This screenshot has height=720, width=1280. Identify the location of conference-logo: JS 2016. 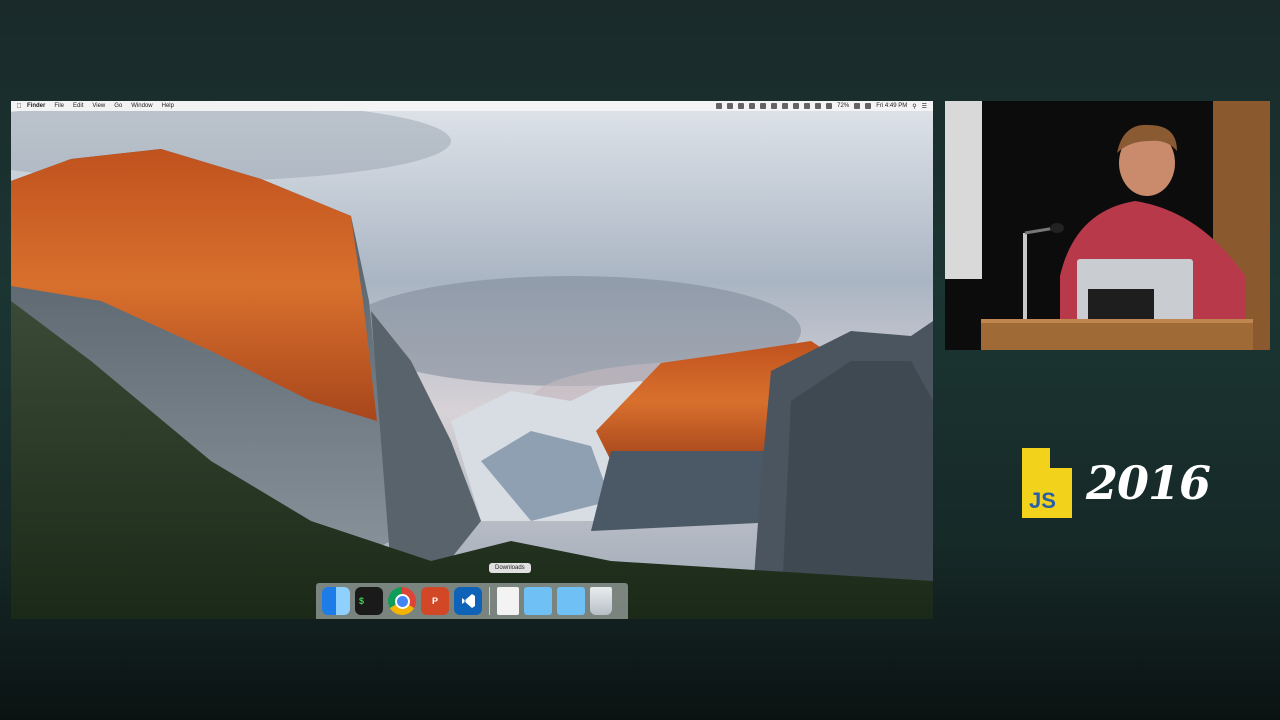
(1115, 483).